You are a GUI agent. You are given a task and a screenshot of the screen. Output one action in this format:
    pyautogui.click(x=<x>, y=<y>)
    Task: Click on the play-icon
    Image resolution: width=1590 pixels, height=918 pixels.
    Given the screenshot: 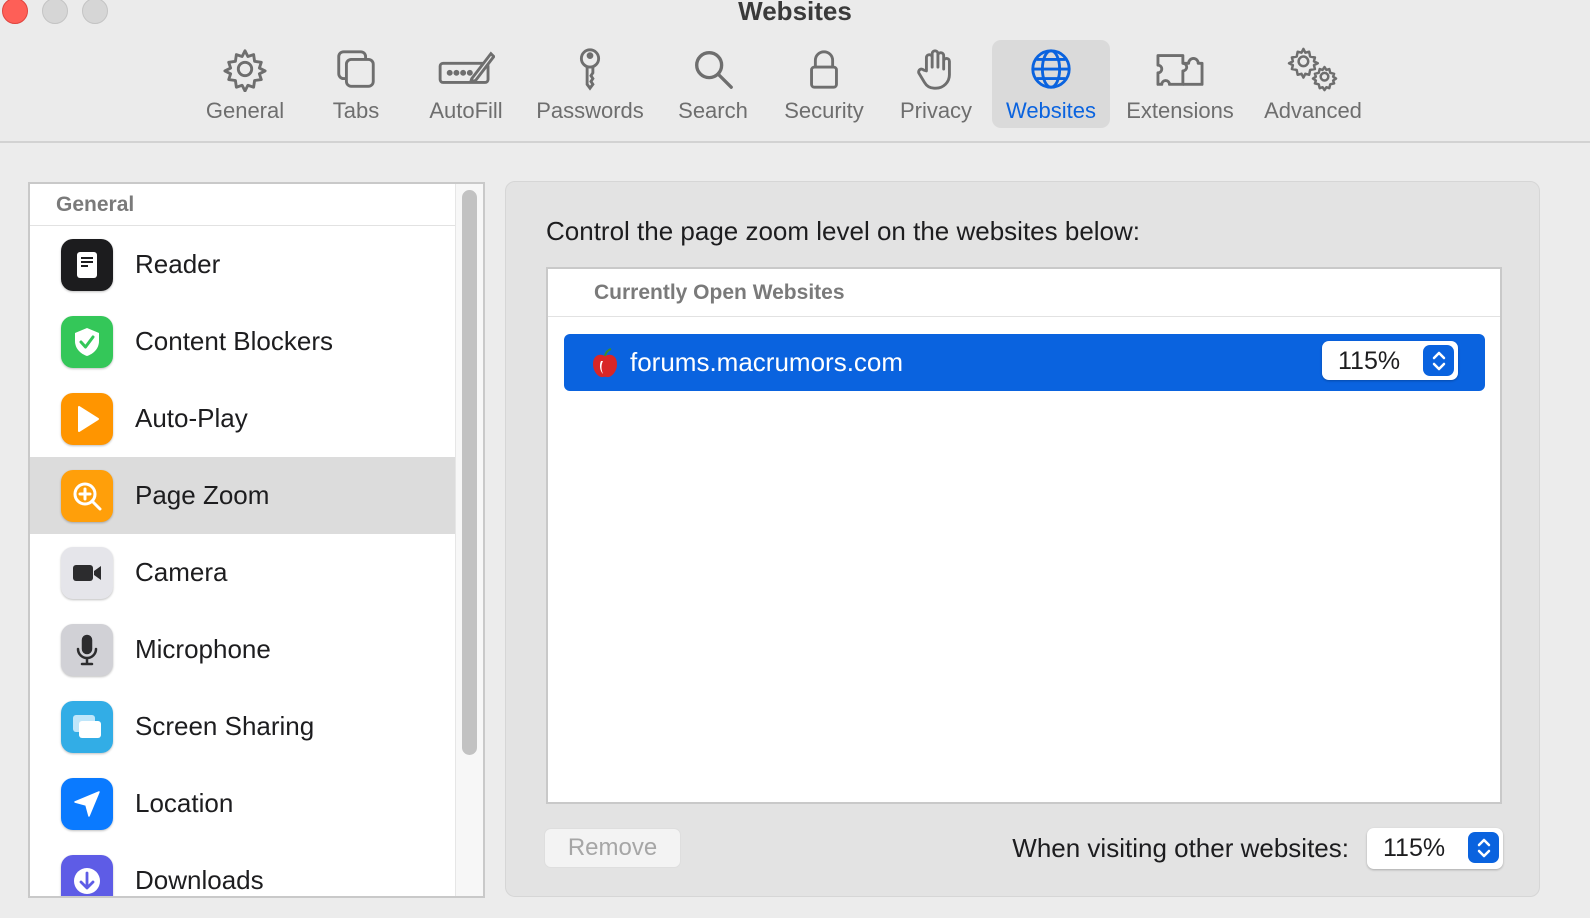 What is the action you would take?
    pyautogui.click(x=87, y=418)
    